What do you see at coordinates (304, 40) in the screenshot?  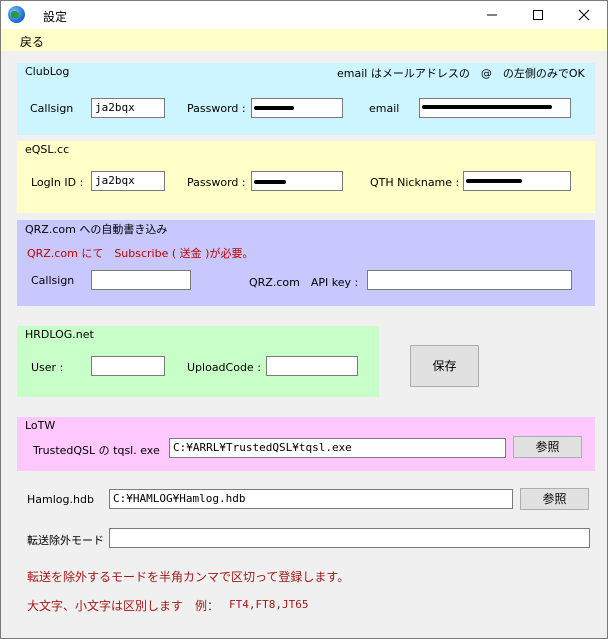 I see `menu-bar: 戻る` at bounding box center [304, 40].